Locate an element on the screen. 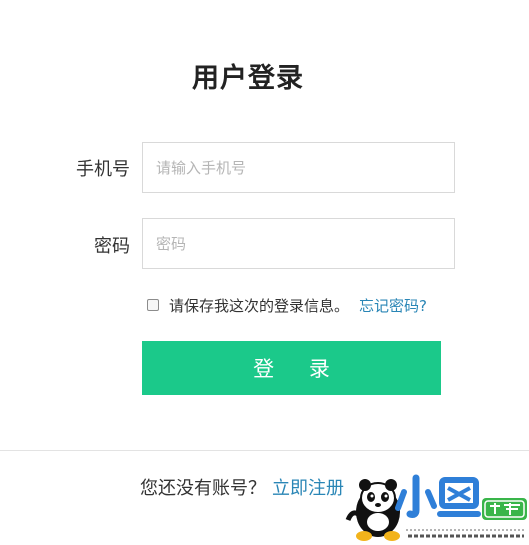 This screenshot has width=529, height=545. remember-row: 请保存我这次的登录信息。 忘记密码? is located at coordinates (287, 305).